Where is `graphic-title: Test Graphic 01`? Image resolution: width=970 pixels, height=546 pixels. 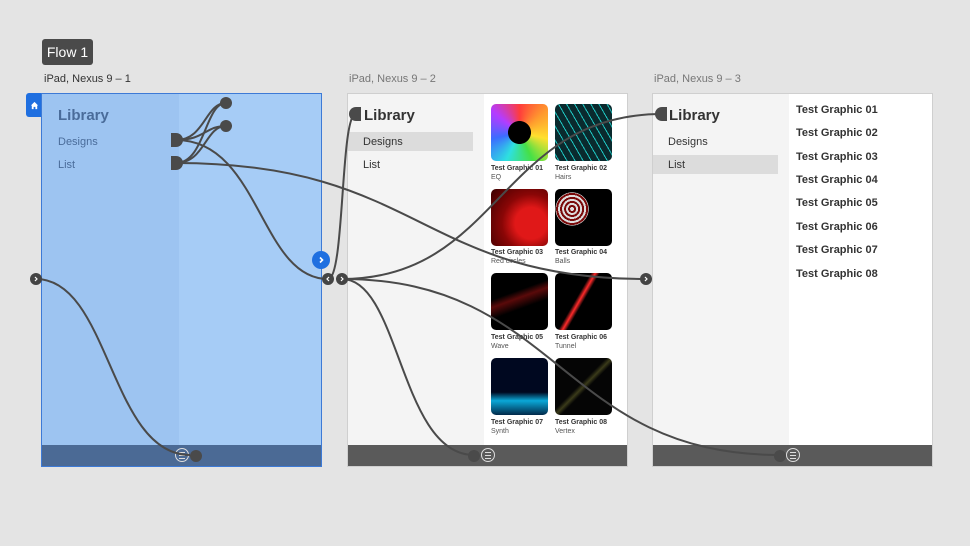 graphic-title: Test Graphic 01 is located at coordinates (517, 168).